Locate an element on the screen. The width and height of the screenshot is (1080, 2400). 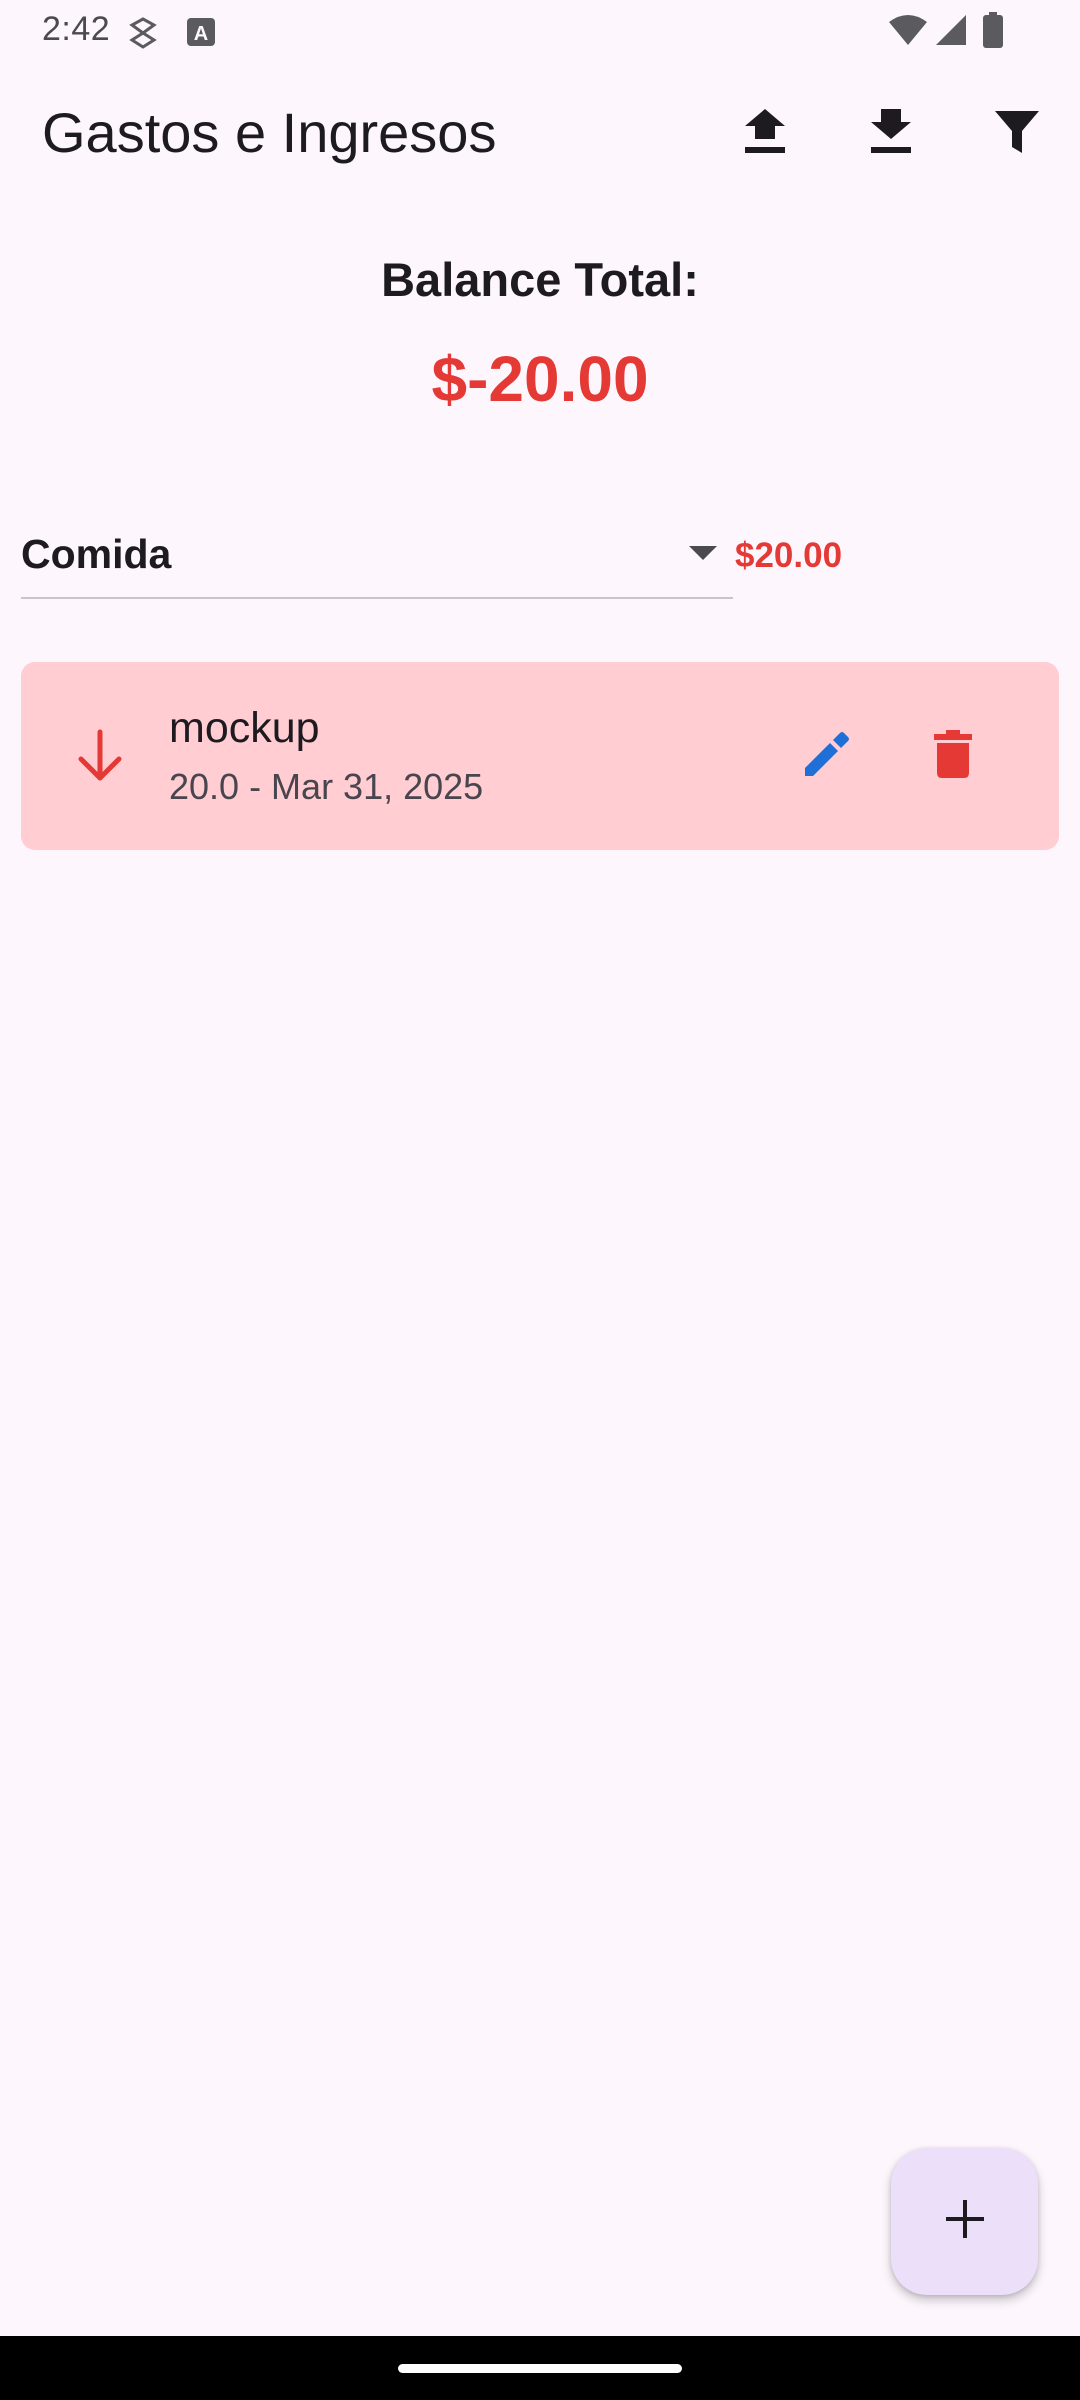
balance-value: $-20.00 is located at coordinates (540, 379).